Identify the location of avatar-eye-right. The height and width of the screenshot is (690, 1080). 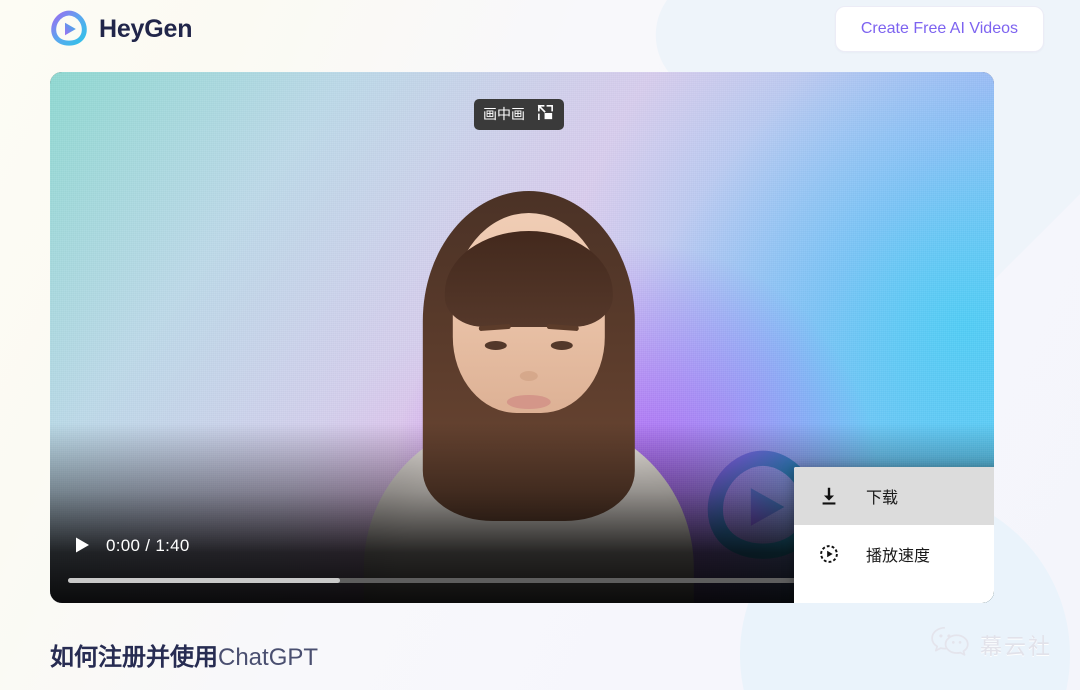
(561, 345).